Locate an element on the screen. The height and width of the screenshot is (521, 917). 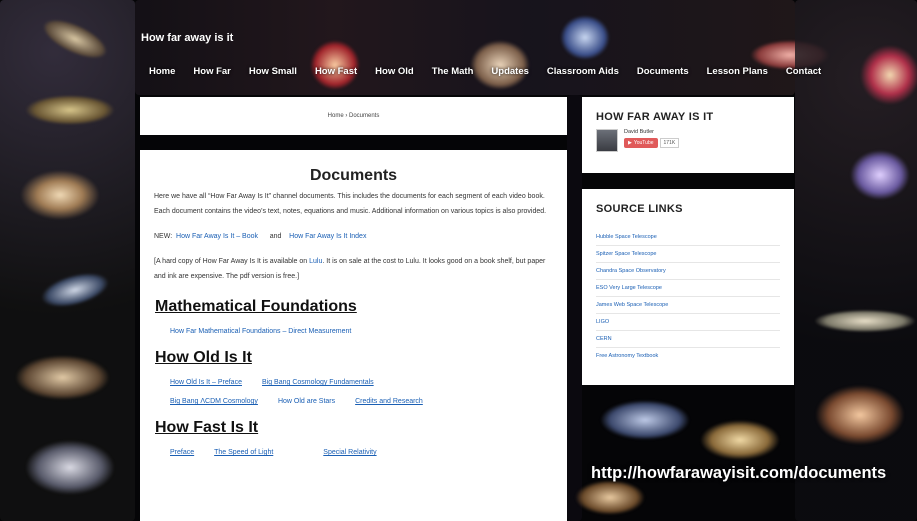
nav-contact: Contact is located at coordinates (803, 71).